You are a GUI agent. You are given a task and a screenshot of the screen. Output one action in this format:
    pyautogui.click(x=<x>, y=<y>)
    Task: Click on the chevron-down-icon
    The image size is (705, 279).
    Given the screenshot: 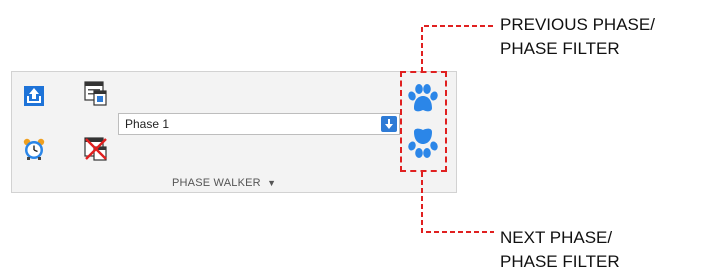 What is the action you would take?
    pyautogui.click(x=389, y=124)
    